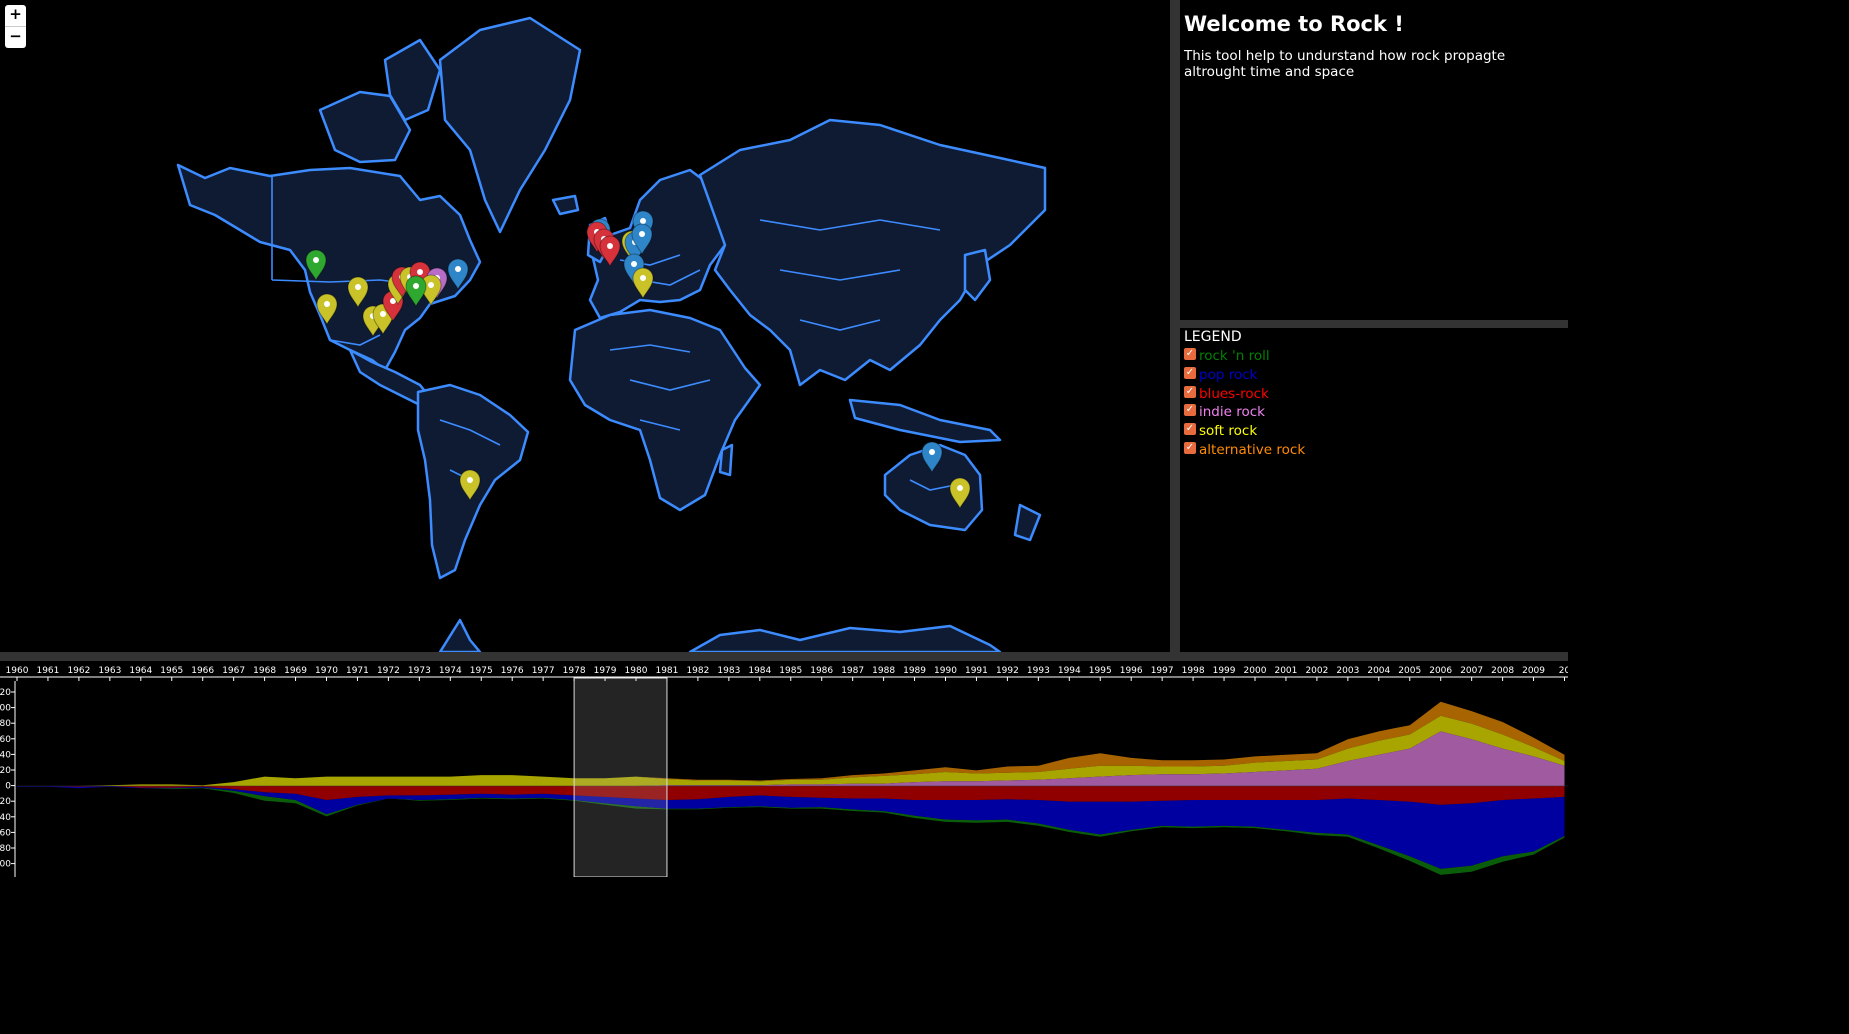 The image size is (1849, 1034). I want to click on year-tick-label: 1987, so click(852, 671).